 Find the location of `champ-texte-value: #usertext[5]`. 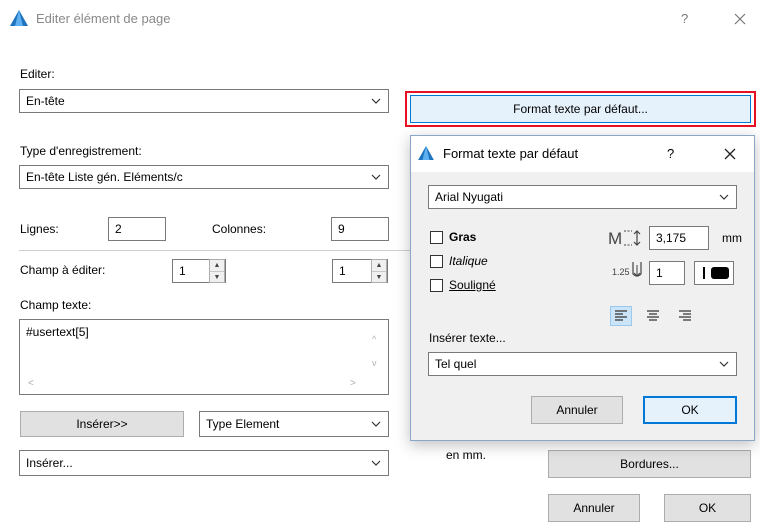

champ-texte-value: #usertext[5] is located at coordinates (57, 332).